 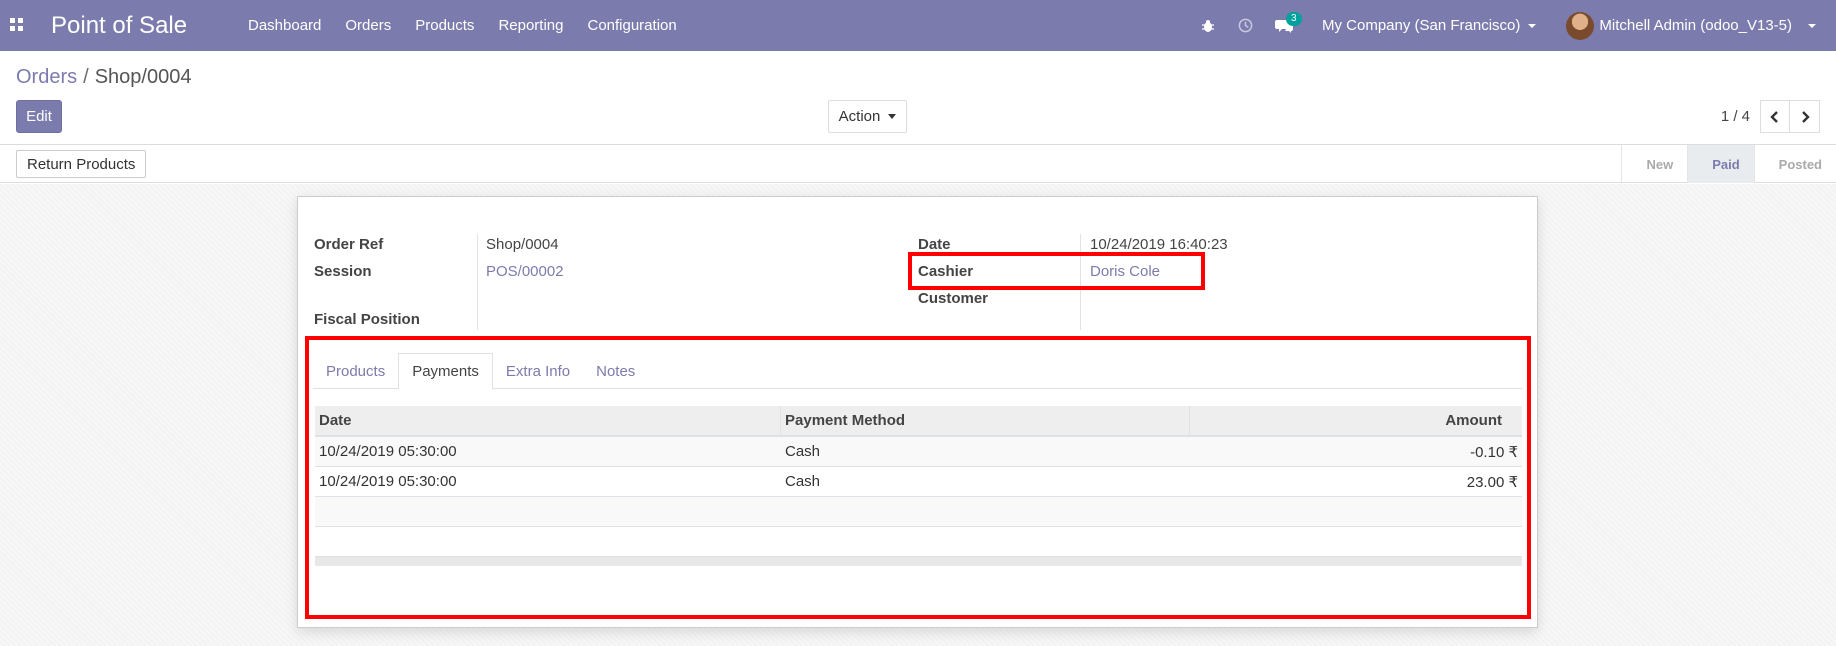 What do you see at coordinates (530, 25) in the screenshot?
I see `menu-reporting: Reporting` at bounding box center [530, 25].